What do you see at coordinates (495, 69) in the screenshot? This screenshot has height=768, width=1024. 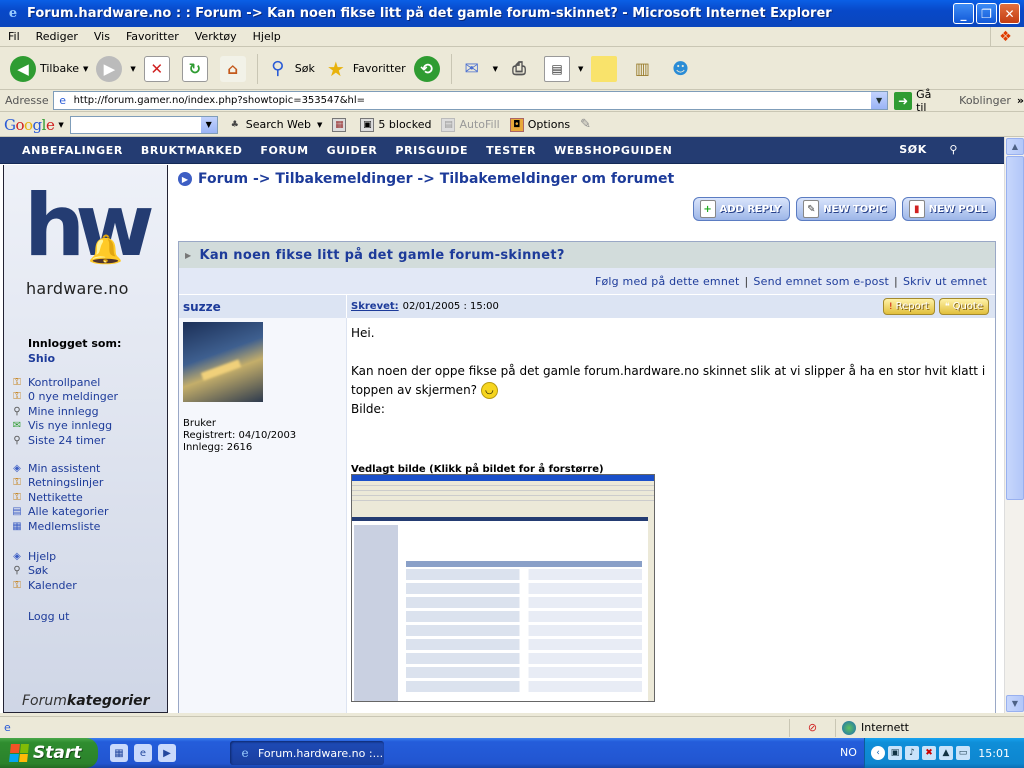 I see `mail-dropdown-icon: ▼` at bounding box center [495, 69].